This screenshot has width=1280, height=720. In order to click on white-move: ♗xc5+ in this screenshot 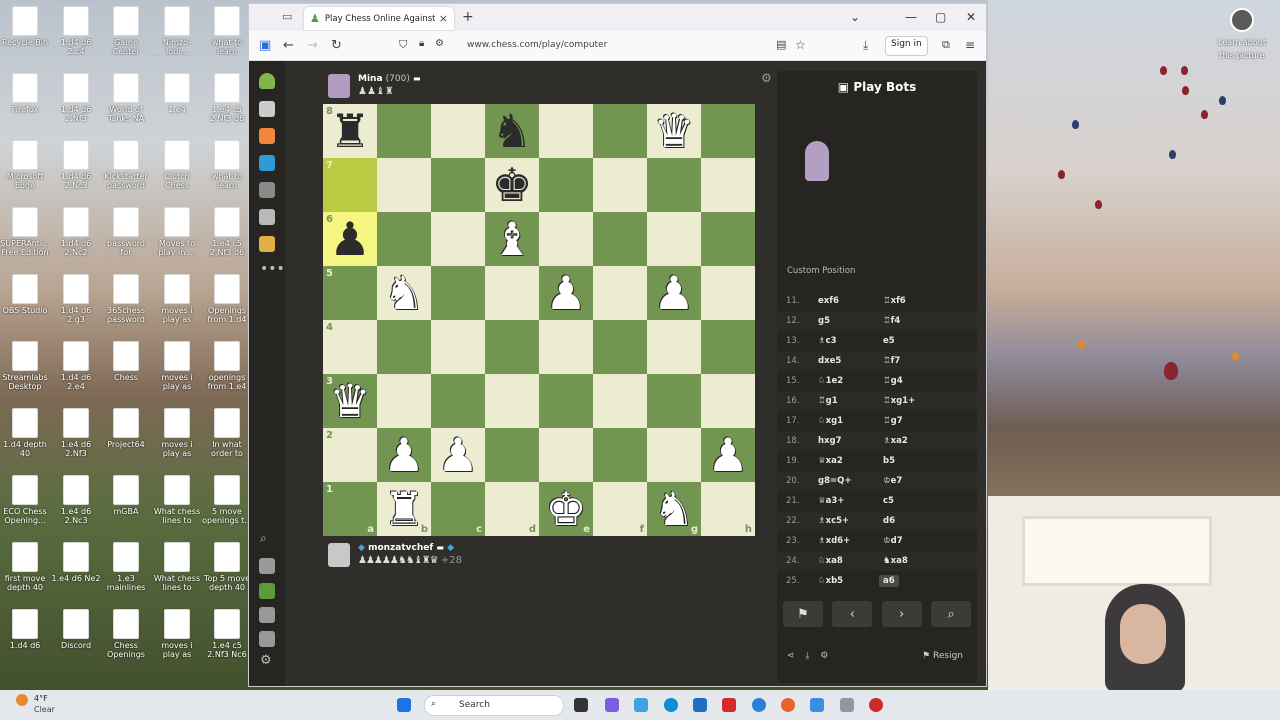, I will do `click(841, 521)`.